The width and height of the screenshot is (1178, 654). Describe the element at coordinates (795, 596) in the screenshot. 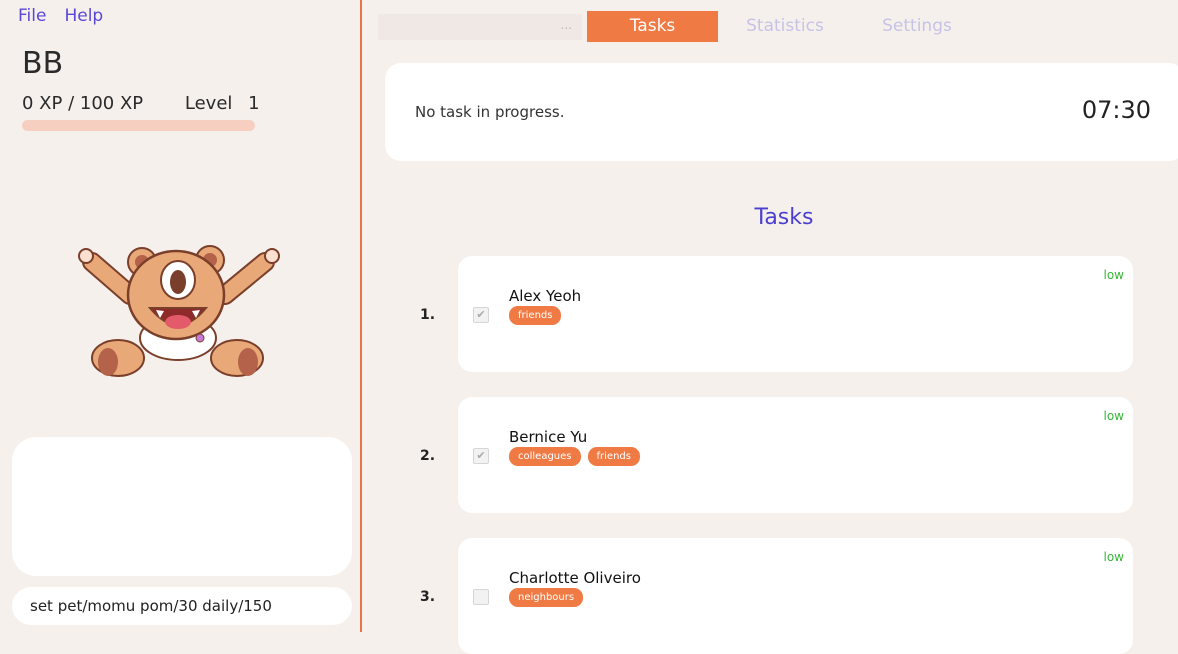

I see `task-card: Charlotte Oliveiro neighbours low` at that location.